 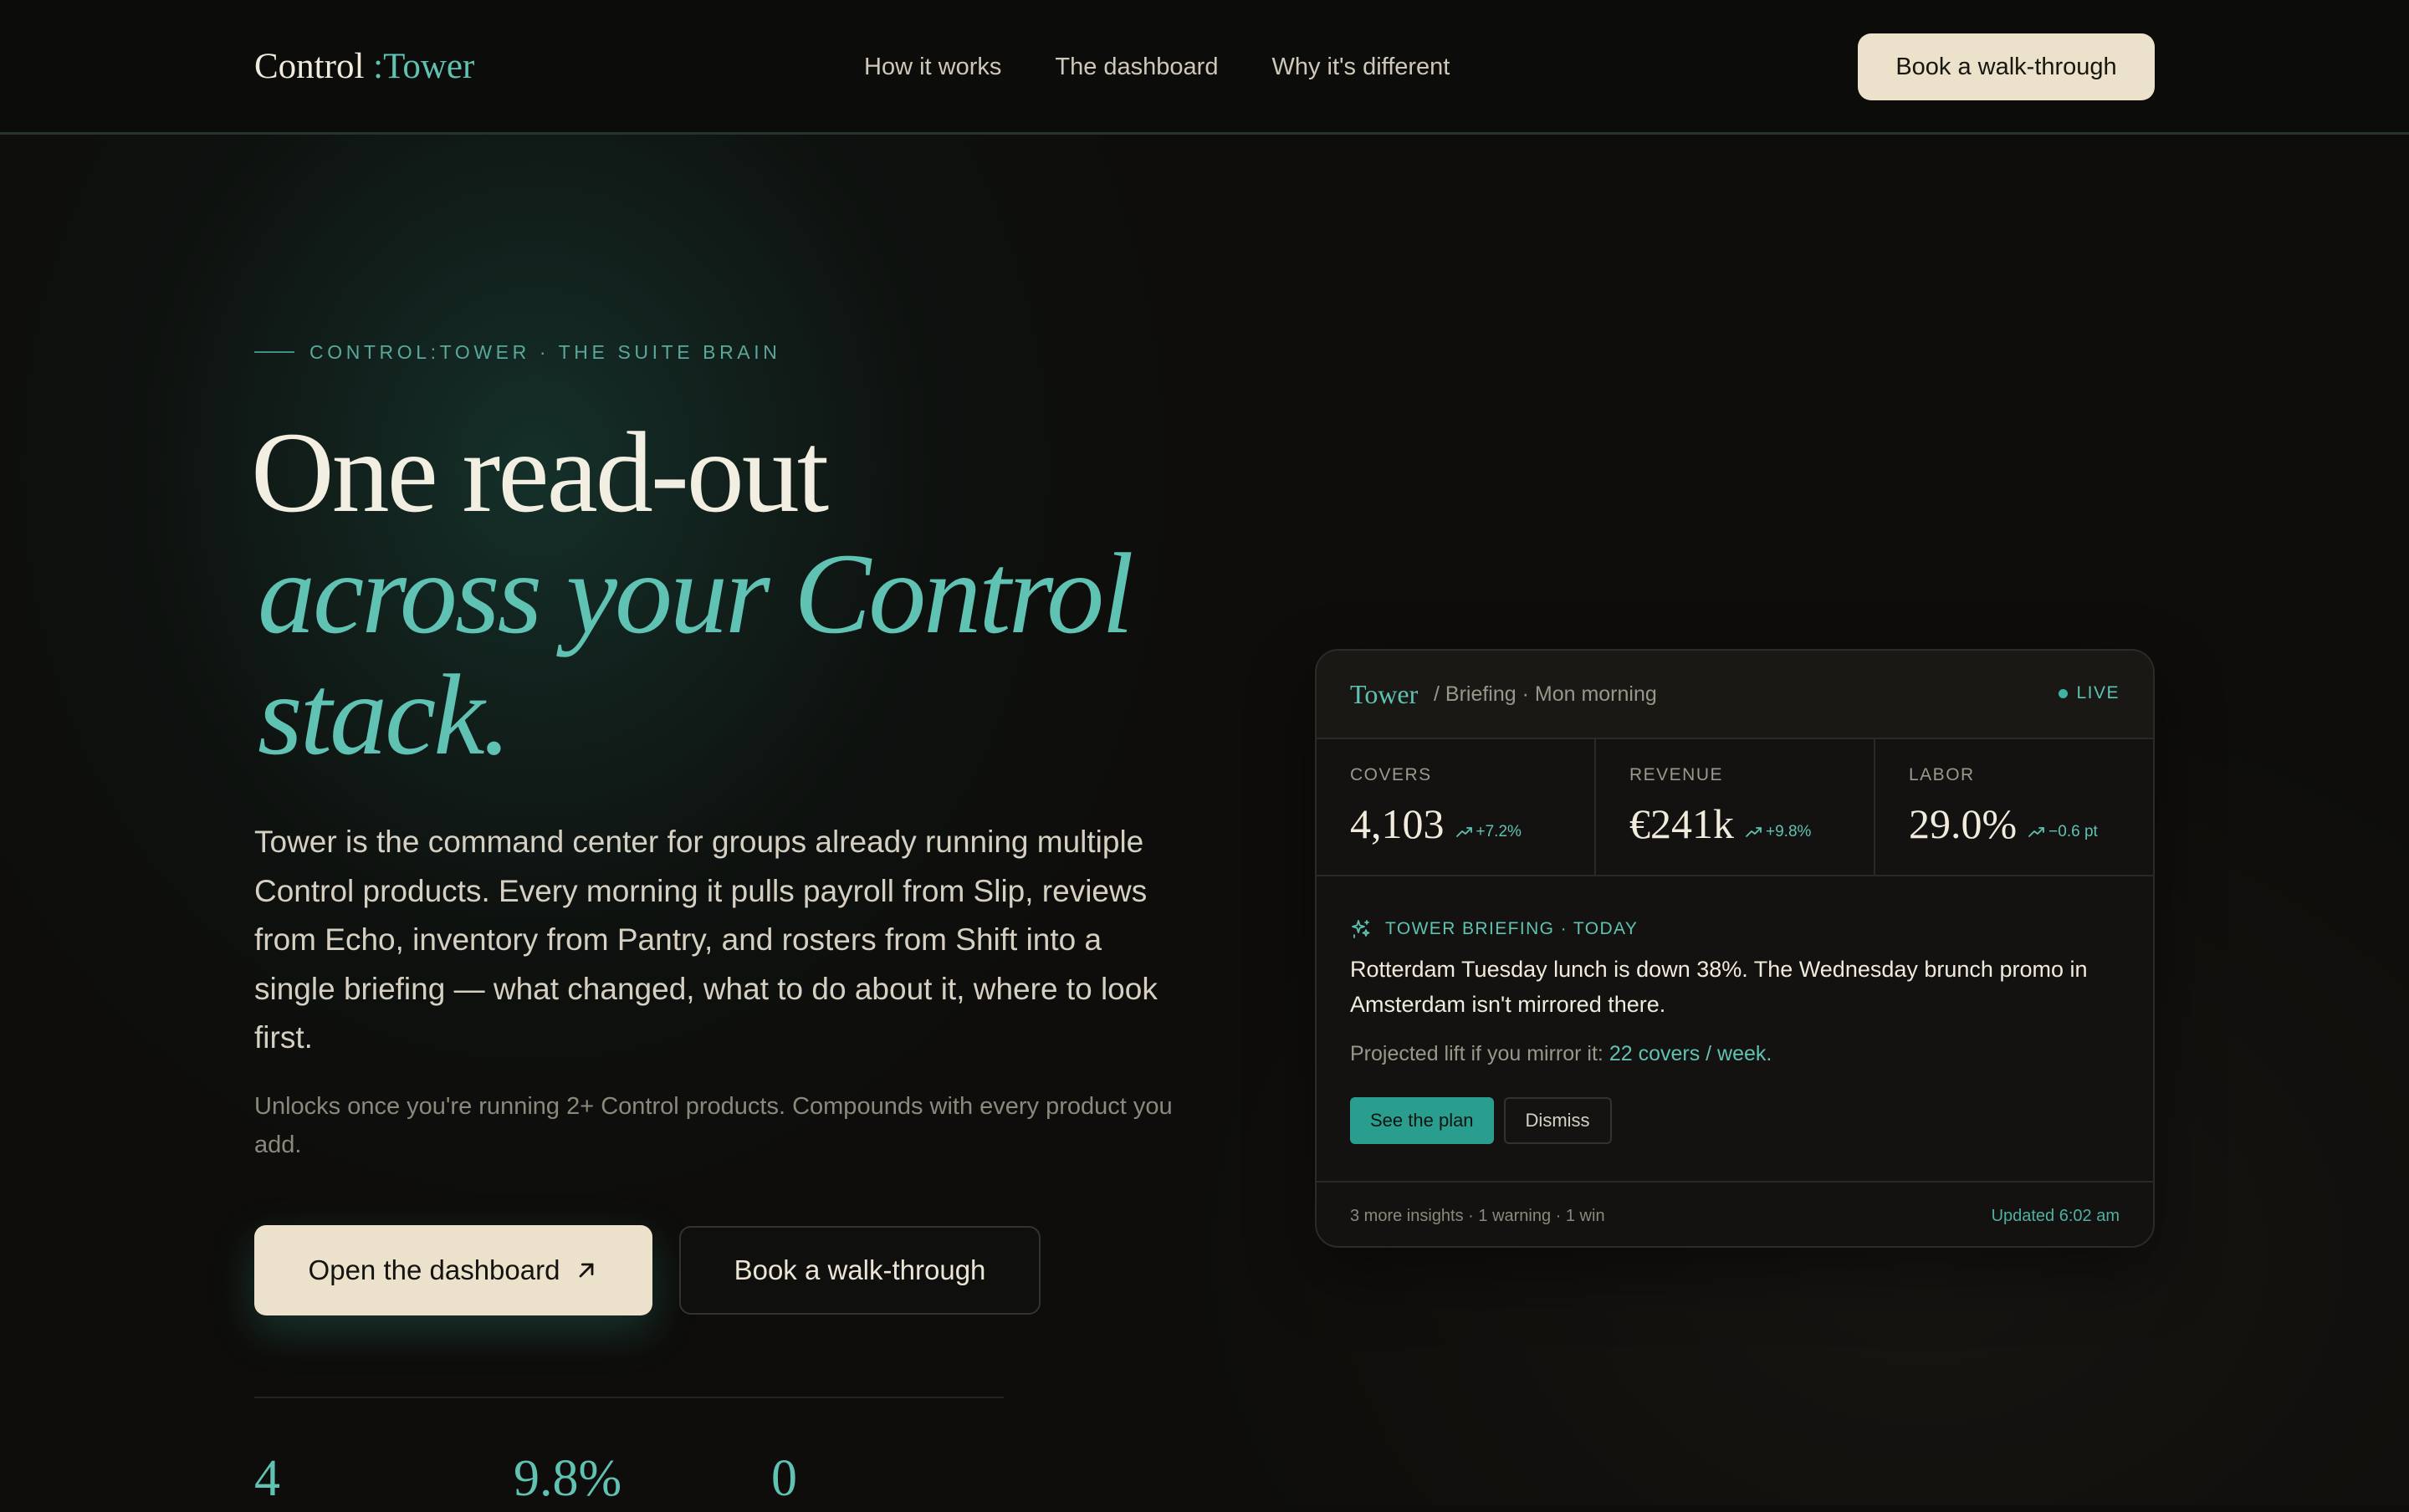 I want to click on metric-delta: +7.2%, so click(x=1488, y=832).